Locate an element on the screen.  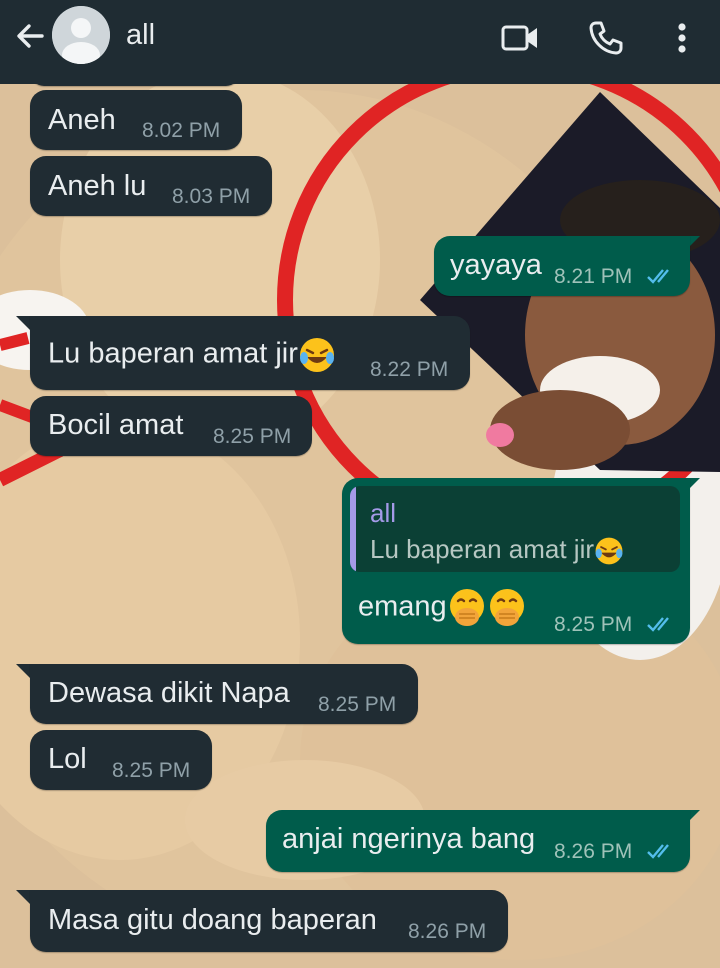
contact-name: all is located at coordinates (140, 35).